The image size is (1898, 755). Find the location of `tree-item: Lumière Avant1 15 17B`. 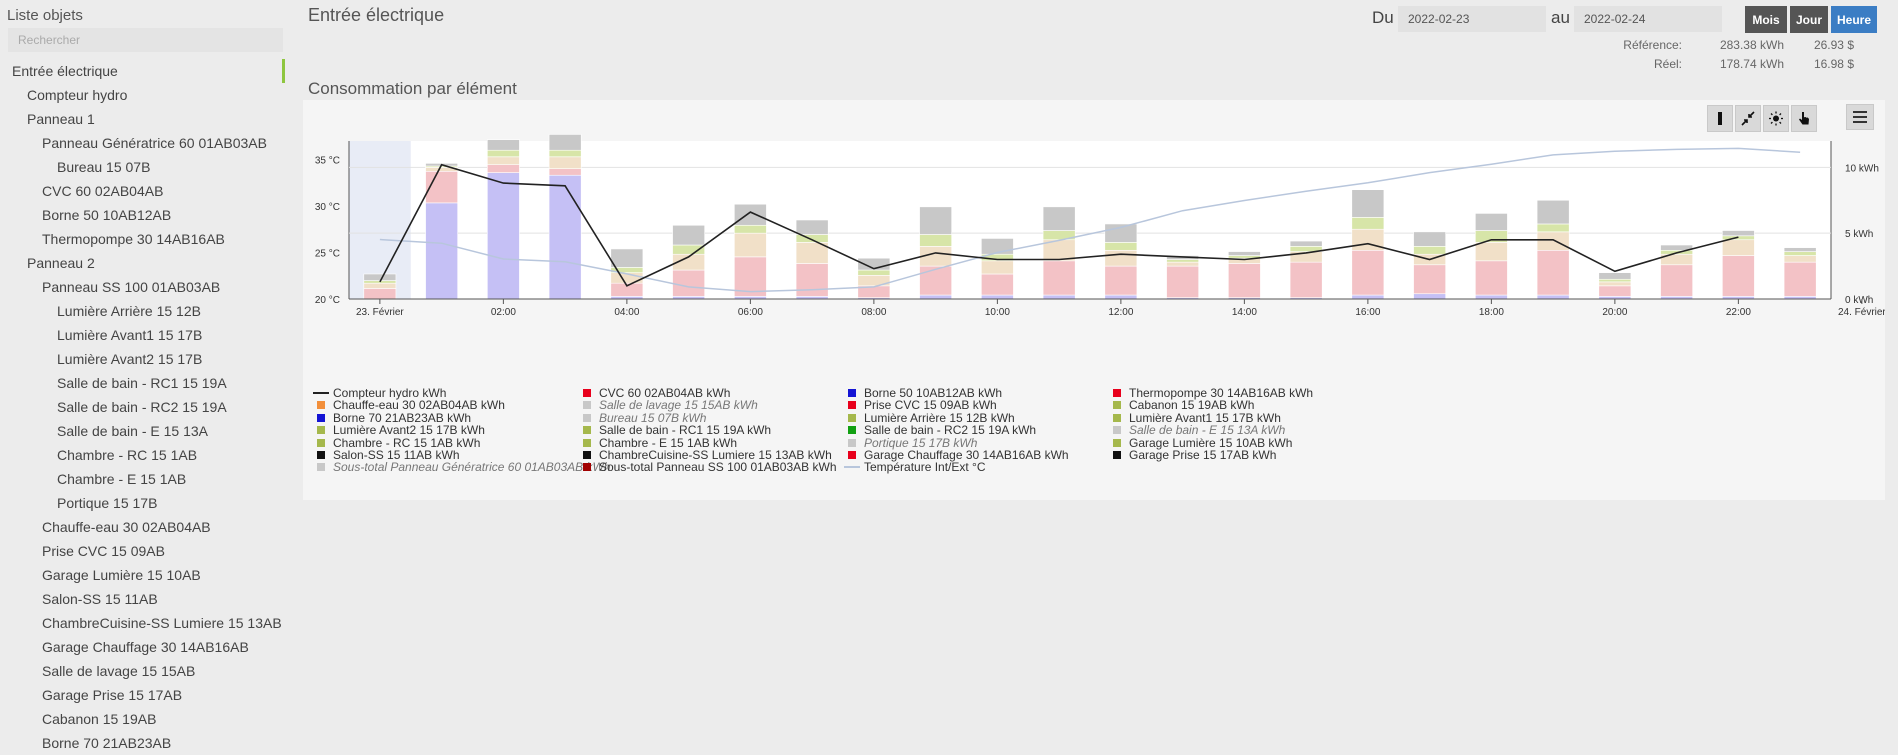

tree-item: Lumière Avant1 15 17B is located at coordinates (145, 335).